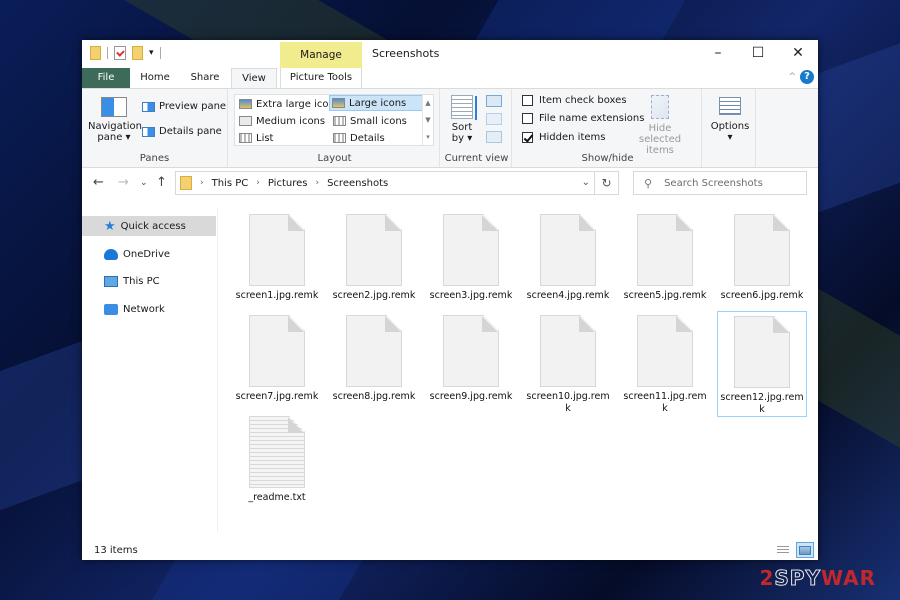  I want to click on layout-extra-large-icons: Extra large icons, so click(289, 104).